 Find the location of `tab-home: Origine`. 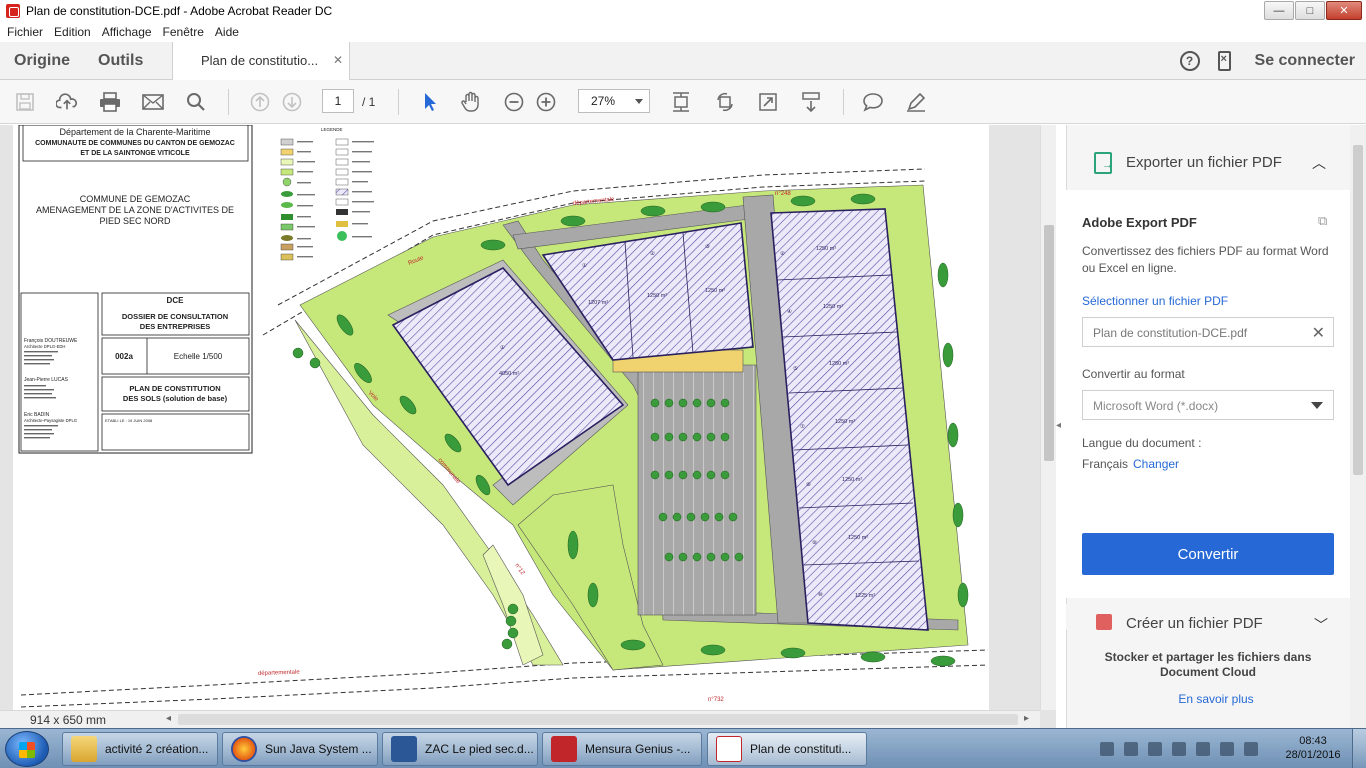

tab-home: Origine is located at coordinates (42, 61).